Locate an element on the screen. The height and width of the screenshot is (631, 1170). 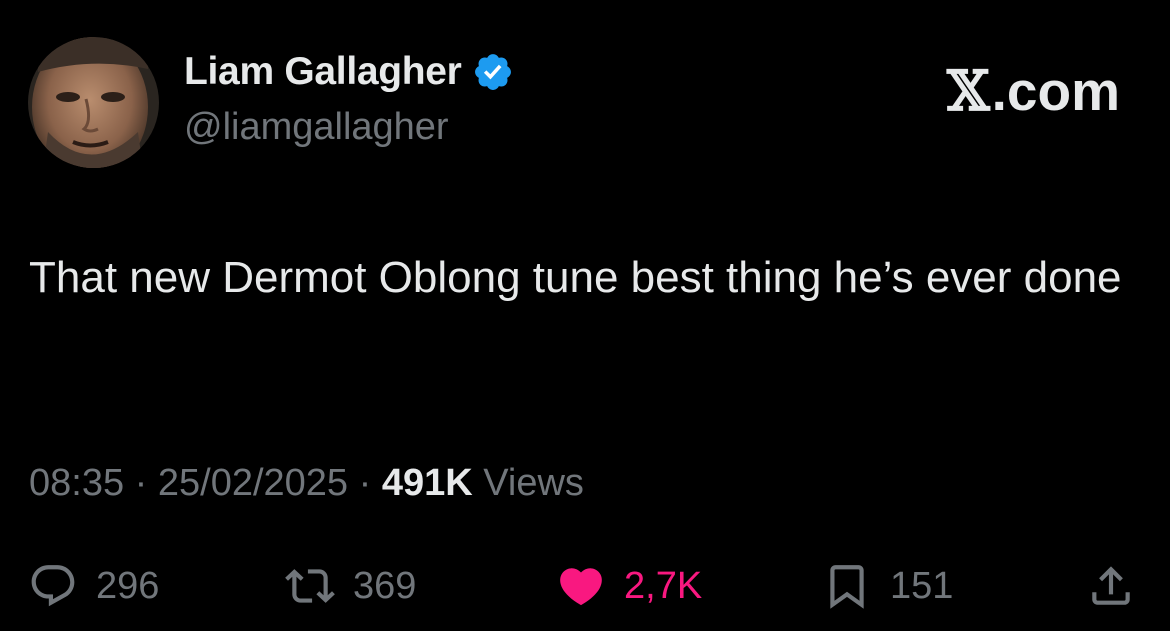
tweet-meta: 08:35 · 25/02/2025 · 491K Views is located at coordinates (306, 483).